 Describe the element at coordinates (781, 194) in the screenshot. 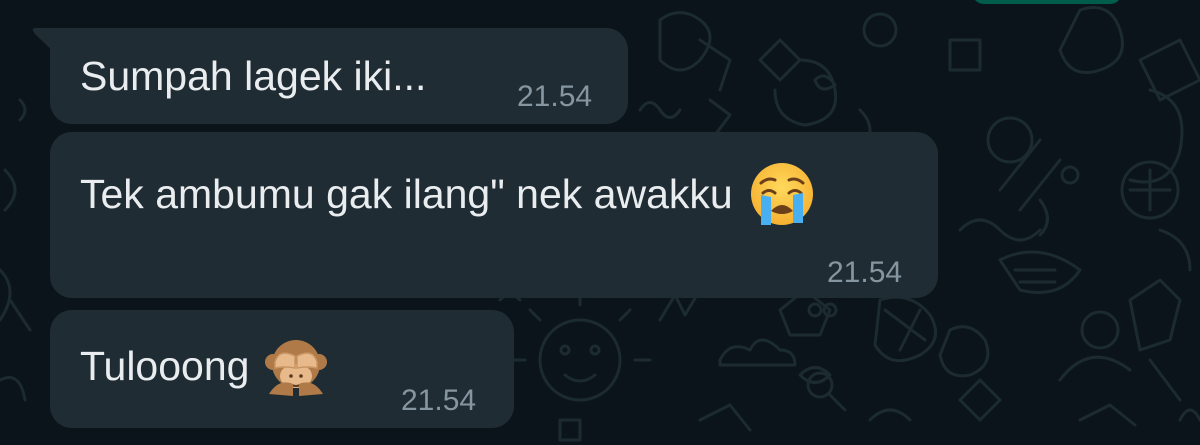

I see `crying-face-emoji` at that location.